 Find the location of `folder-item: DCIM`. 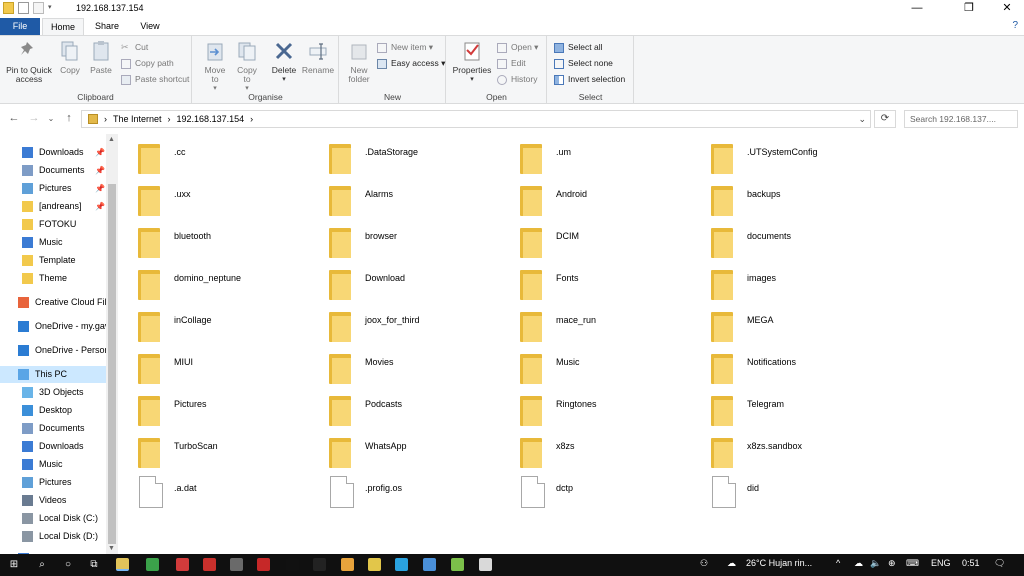

folder-item: DCIM is located at coordinates (592, 238).